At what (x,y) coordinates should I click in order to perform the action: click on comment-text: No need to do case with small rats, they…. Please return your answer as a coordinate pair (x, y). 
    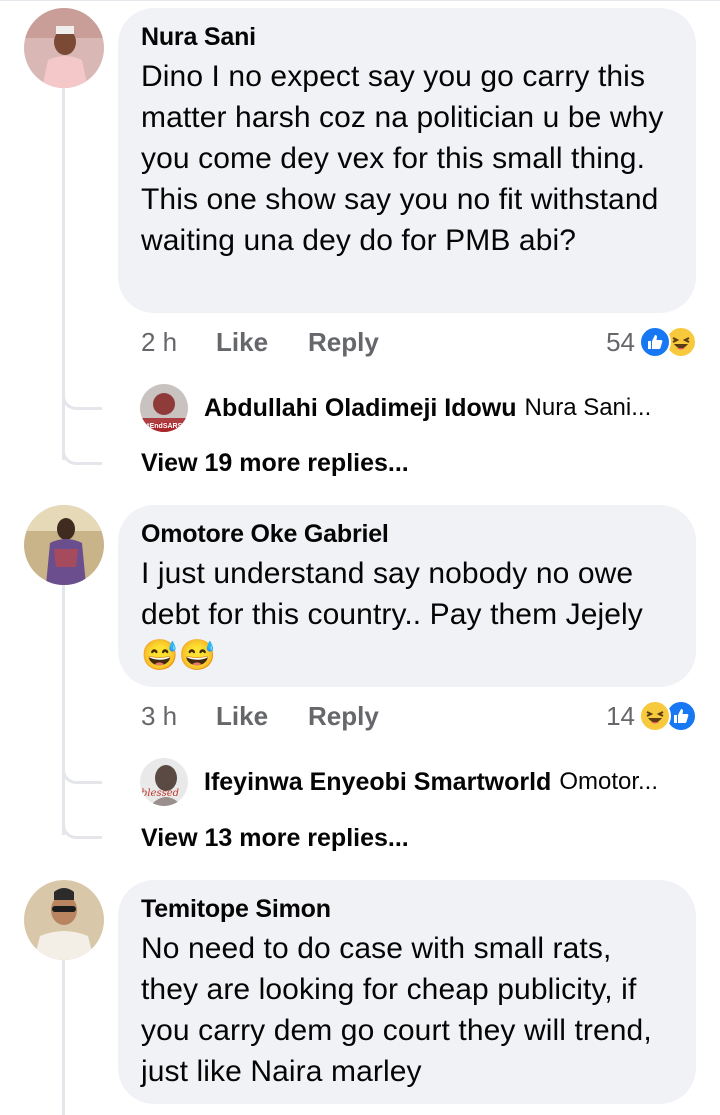
    Looking at the image, I should click on (396, 1010).